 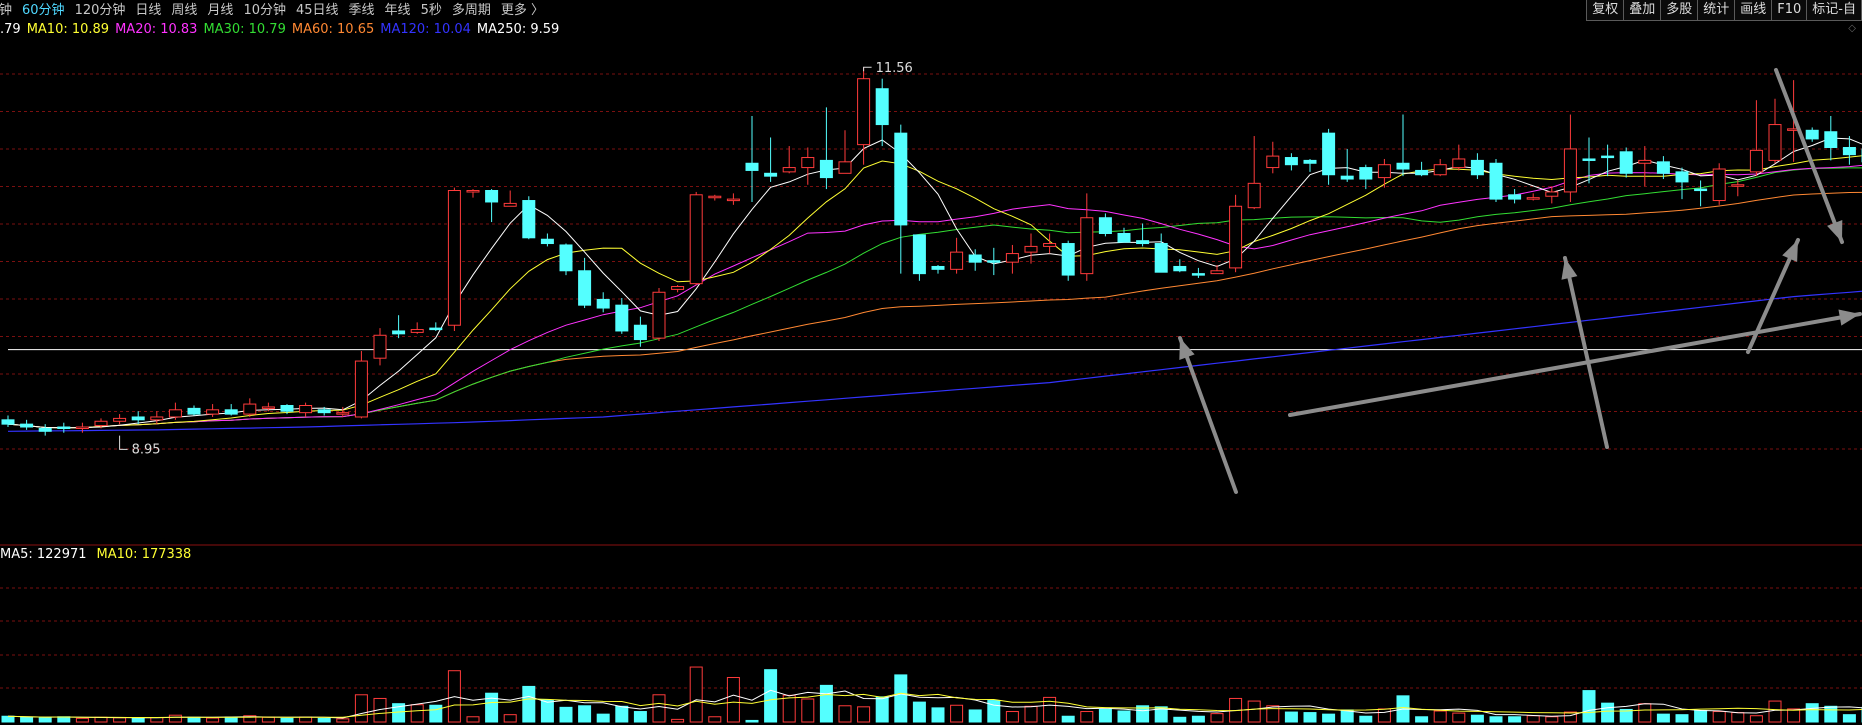 What do you see at coordinates (1790, 251) in the screenshot?
I see `arrow-annotation-3-head` at bounding box center [1790, 251].